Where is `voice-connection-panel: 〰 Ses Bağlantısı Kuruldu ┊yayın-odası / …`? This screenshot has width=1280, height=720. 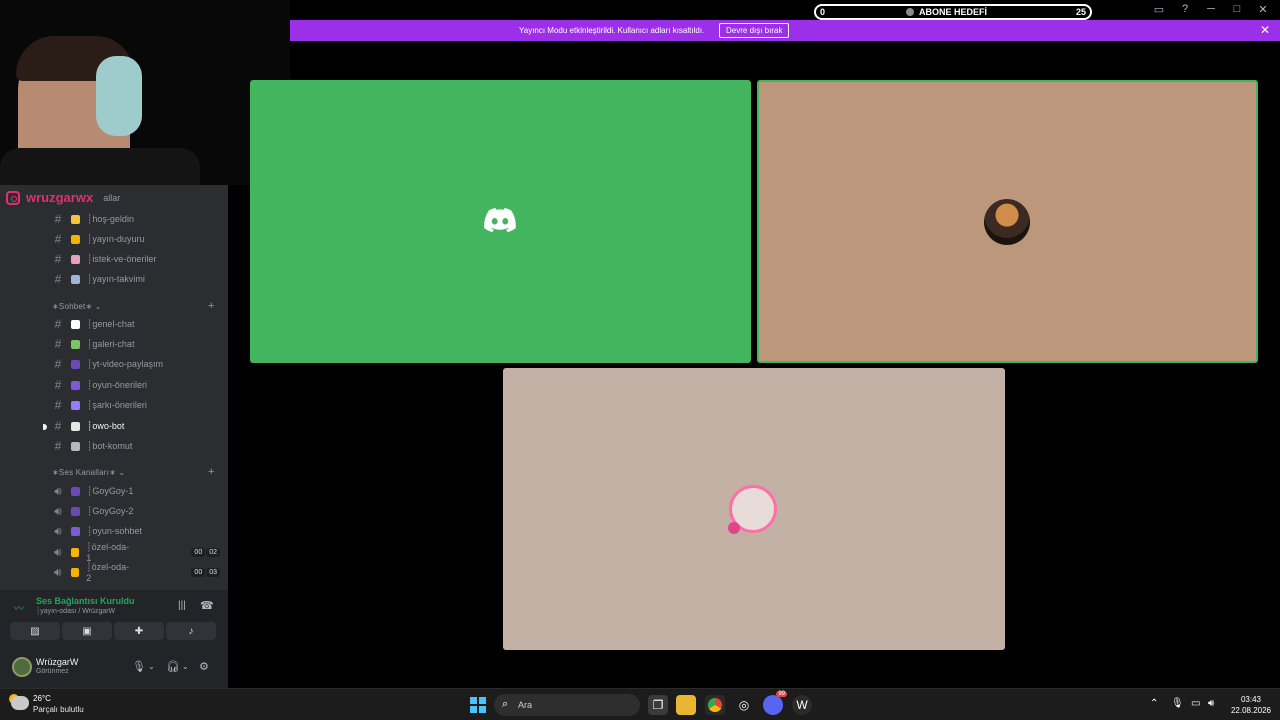
voice-connection-panel: 〰 Ses Bağlantısı Kuruldu ┊yayın-odası / … is located at coordinates (114, 620).